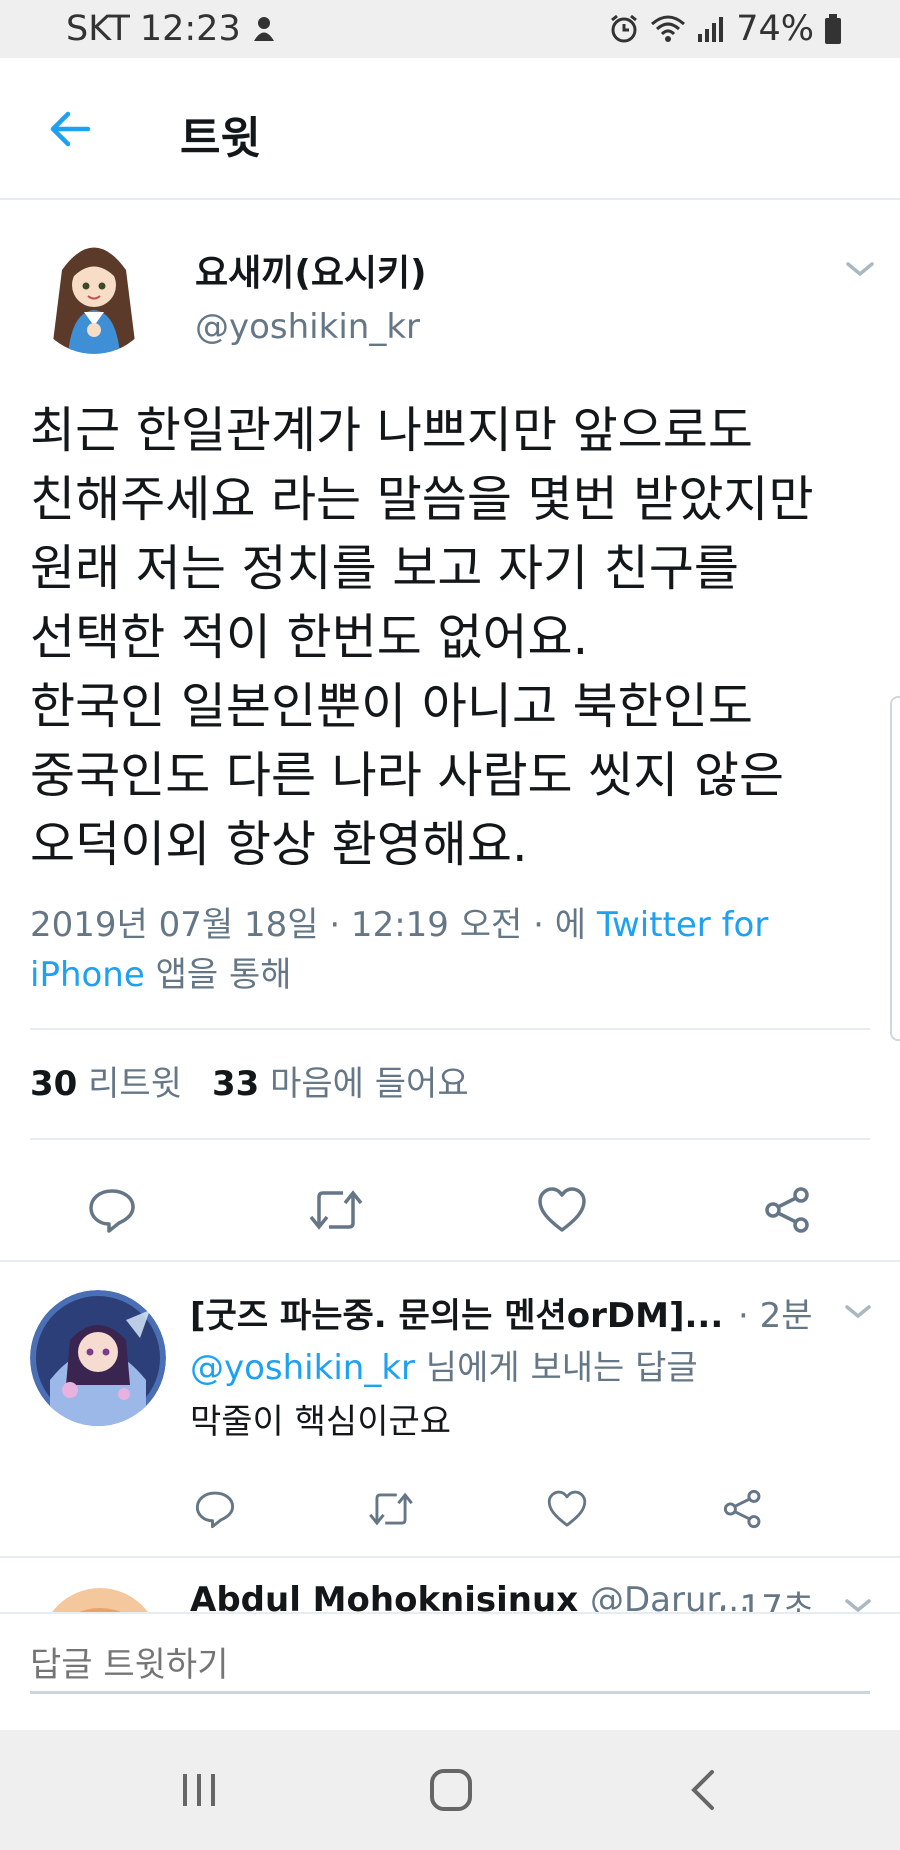 This screenshot has height=1850, width=900. I want to click on likes-stat: 33 마음에 들어요, so click(340, 1080).